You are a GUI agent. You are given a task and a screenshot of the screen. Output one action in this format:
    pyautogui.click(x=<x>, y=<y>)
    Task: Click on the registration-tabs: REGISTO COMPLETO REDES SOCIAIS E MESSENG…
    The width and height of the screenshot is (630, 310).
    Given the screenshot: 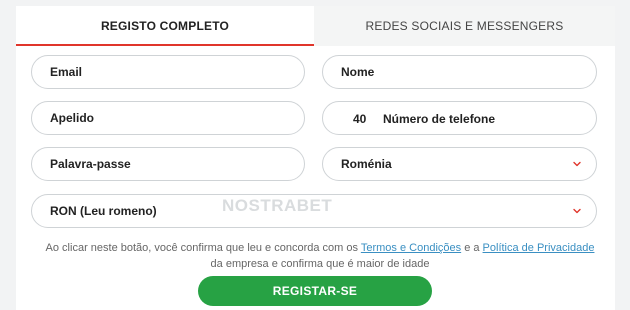 What is the action you would take?
    pyautogui.click(x=315, y=26)
    